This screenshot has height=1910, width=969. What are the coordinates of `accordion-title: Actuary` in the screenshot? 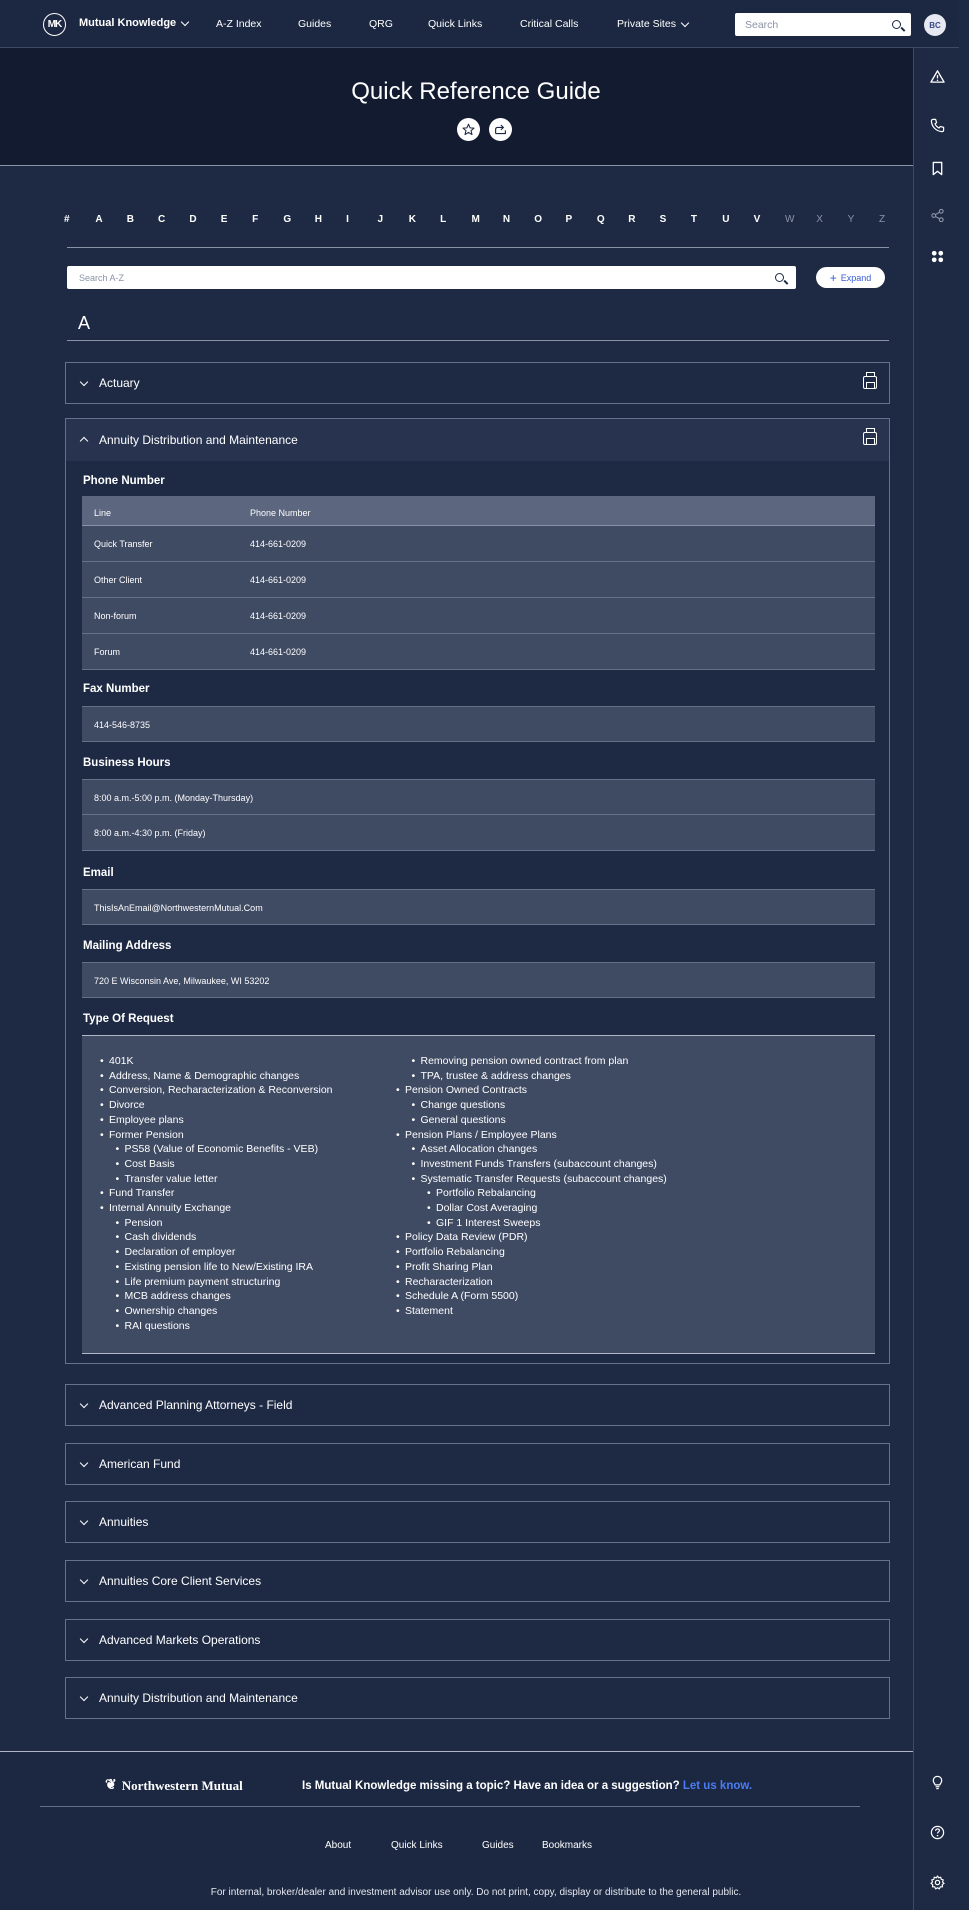 It's located at (119, 383).